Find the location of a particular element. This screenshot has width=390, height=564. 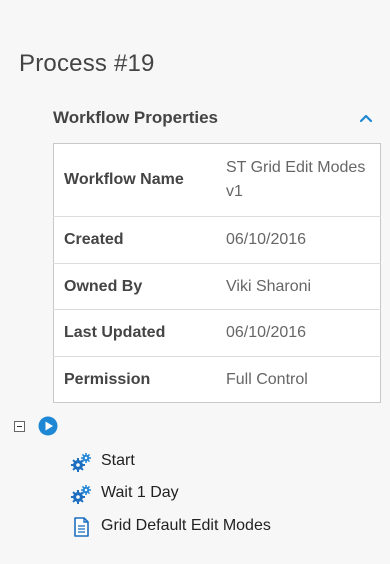

table-row: Last Updated 06/10/2016 is located at coordinates (217, 333).